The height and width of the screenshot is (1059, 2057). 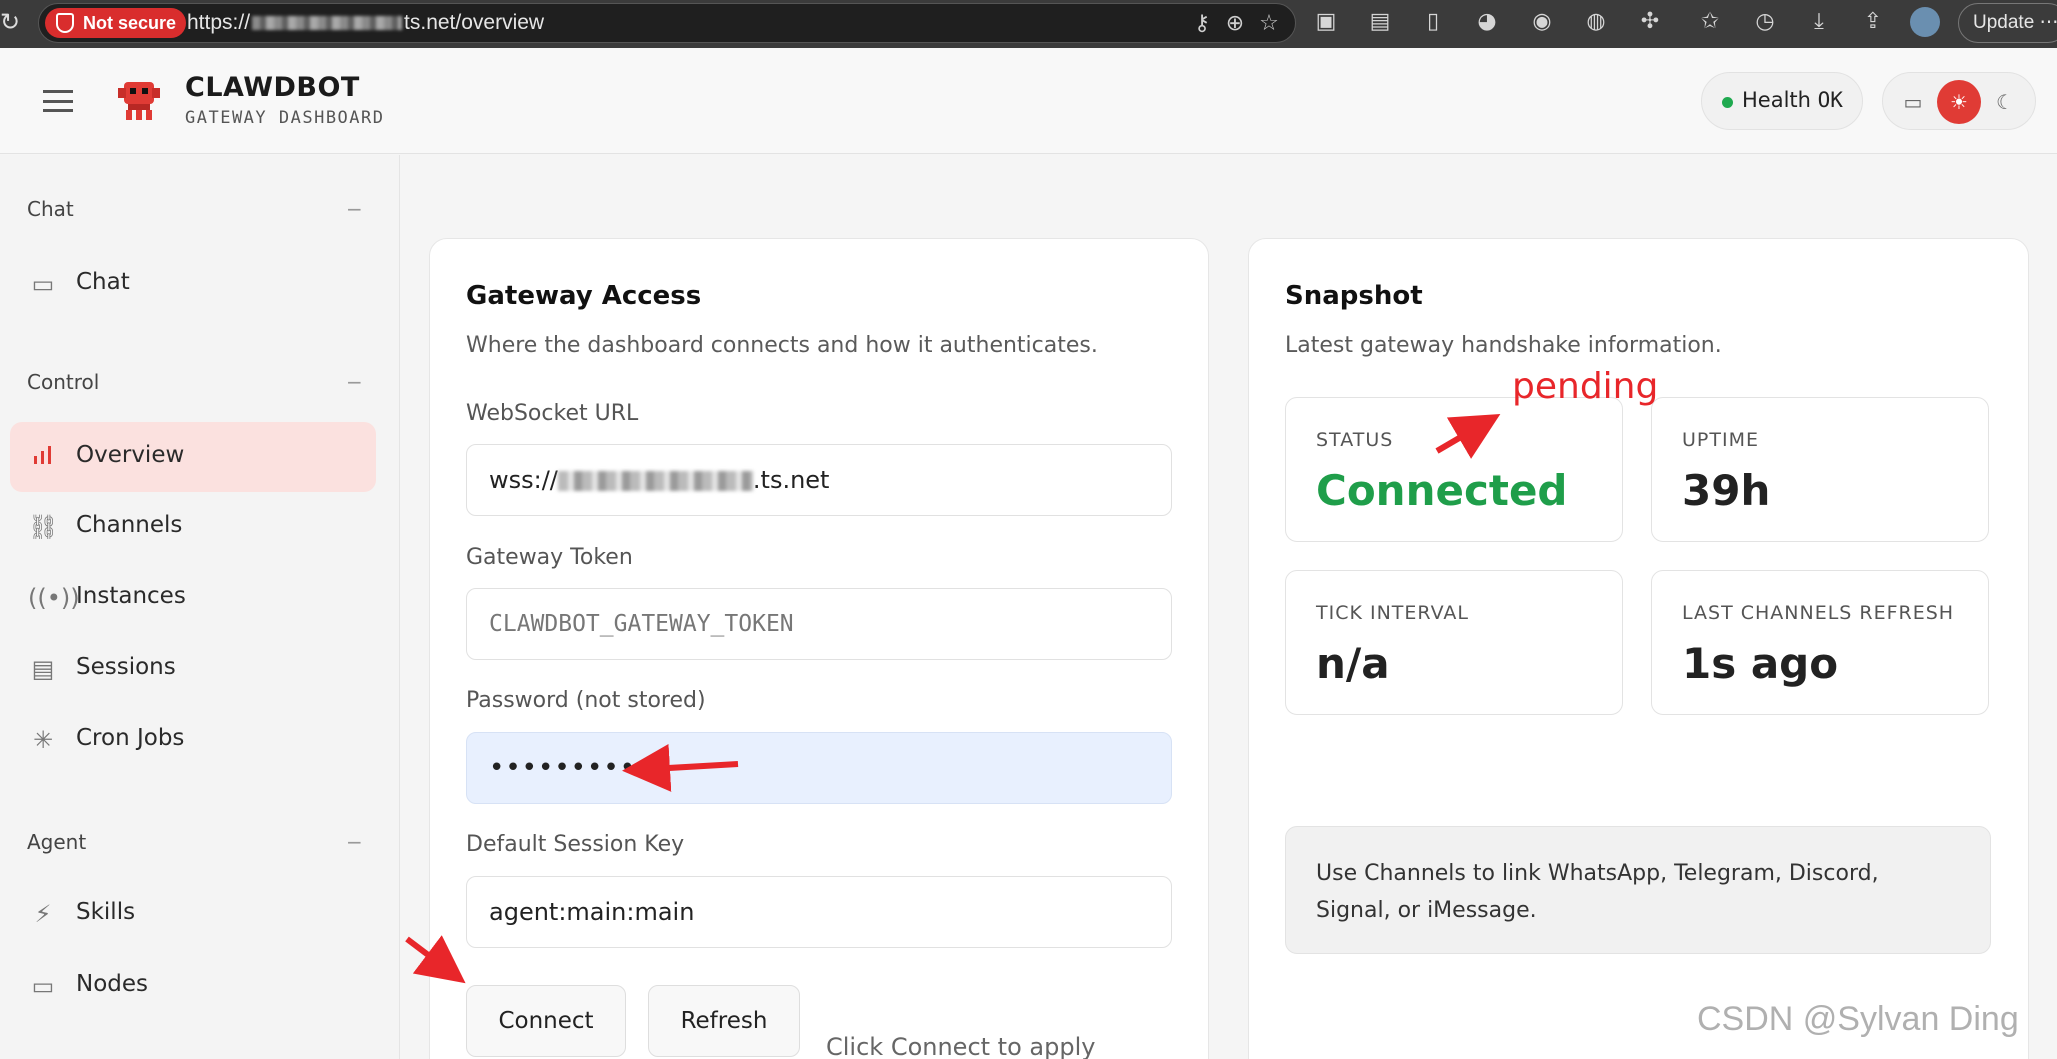 I want to click on health-value: OK, so click(x=1830, y=100).